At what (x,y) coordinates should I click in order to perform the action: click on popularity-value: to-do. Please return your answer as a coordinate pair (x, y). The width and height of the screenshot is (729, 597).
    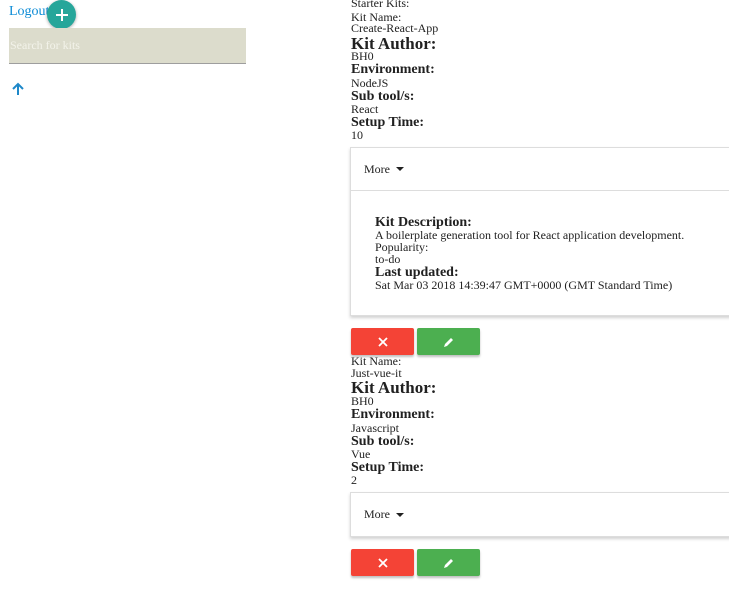
    Looking at the image, I should click on (388, 259).